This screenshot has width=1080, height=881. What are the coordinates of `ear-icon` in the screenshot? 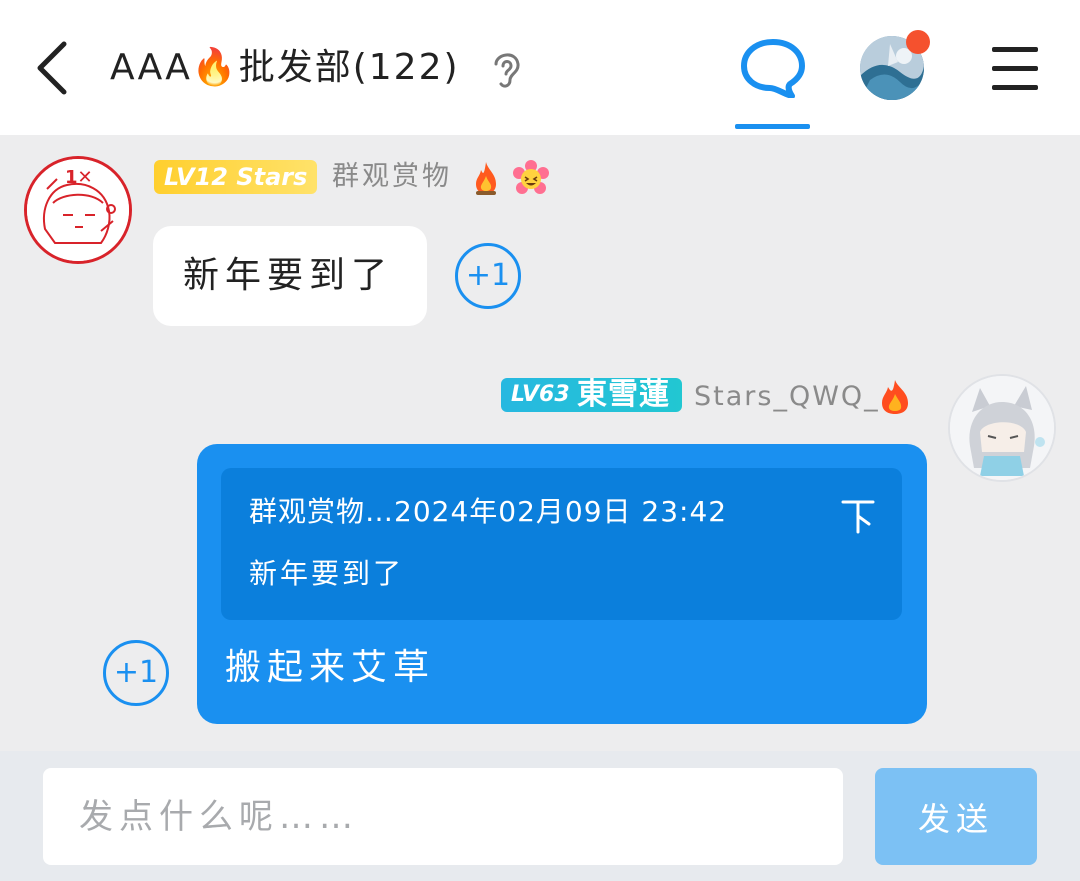 It's located at (506, 69).